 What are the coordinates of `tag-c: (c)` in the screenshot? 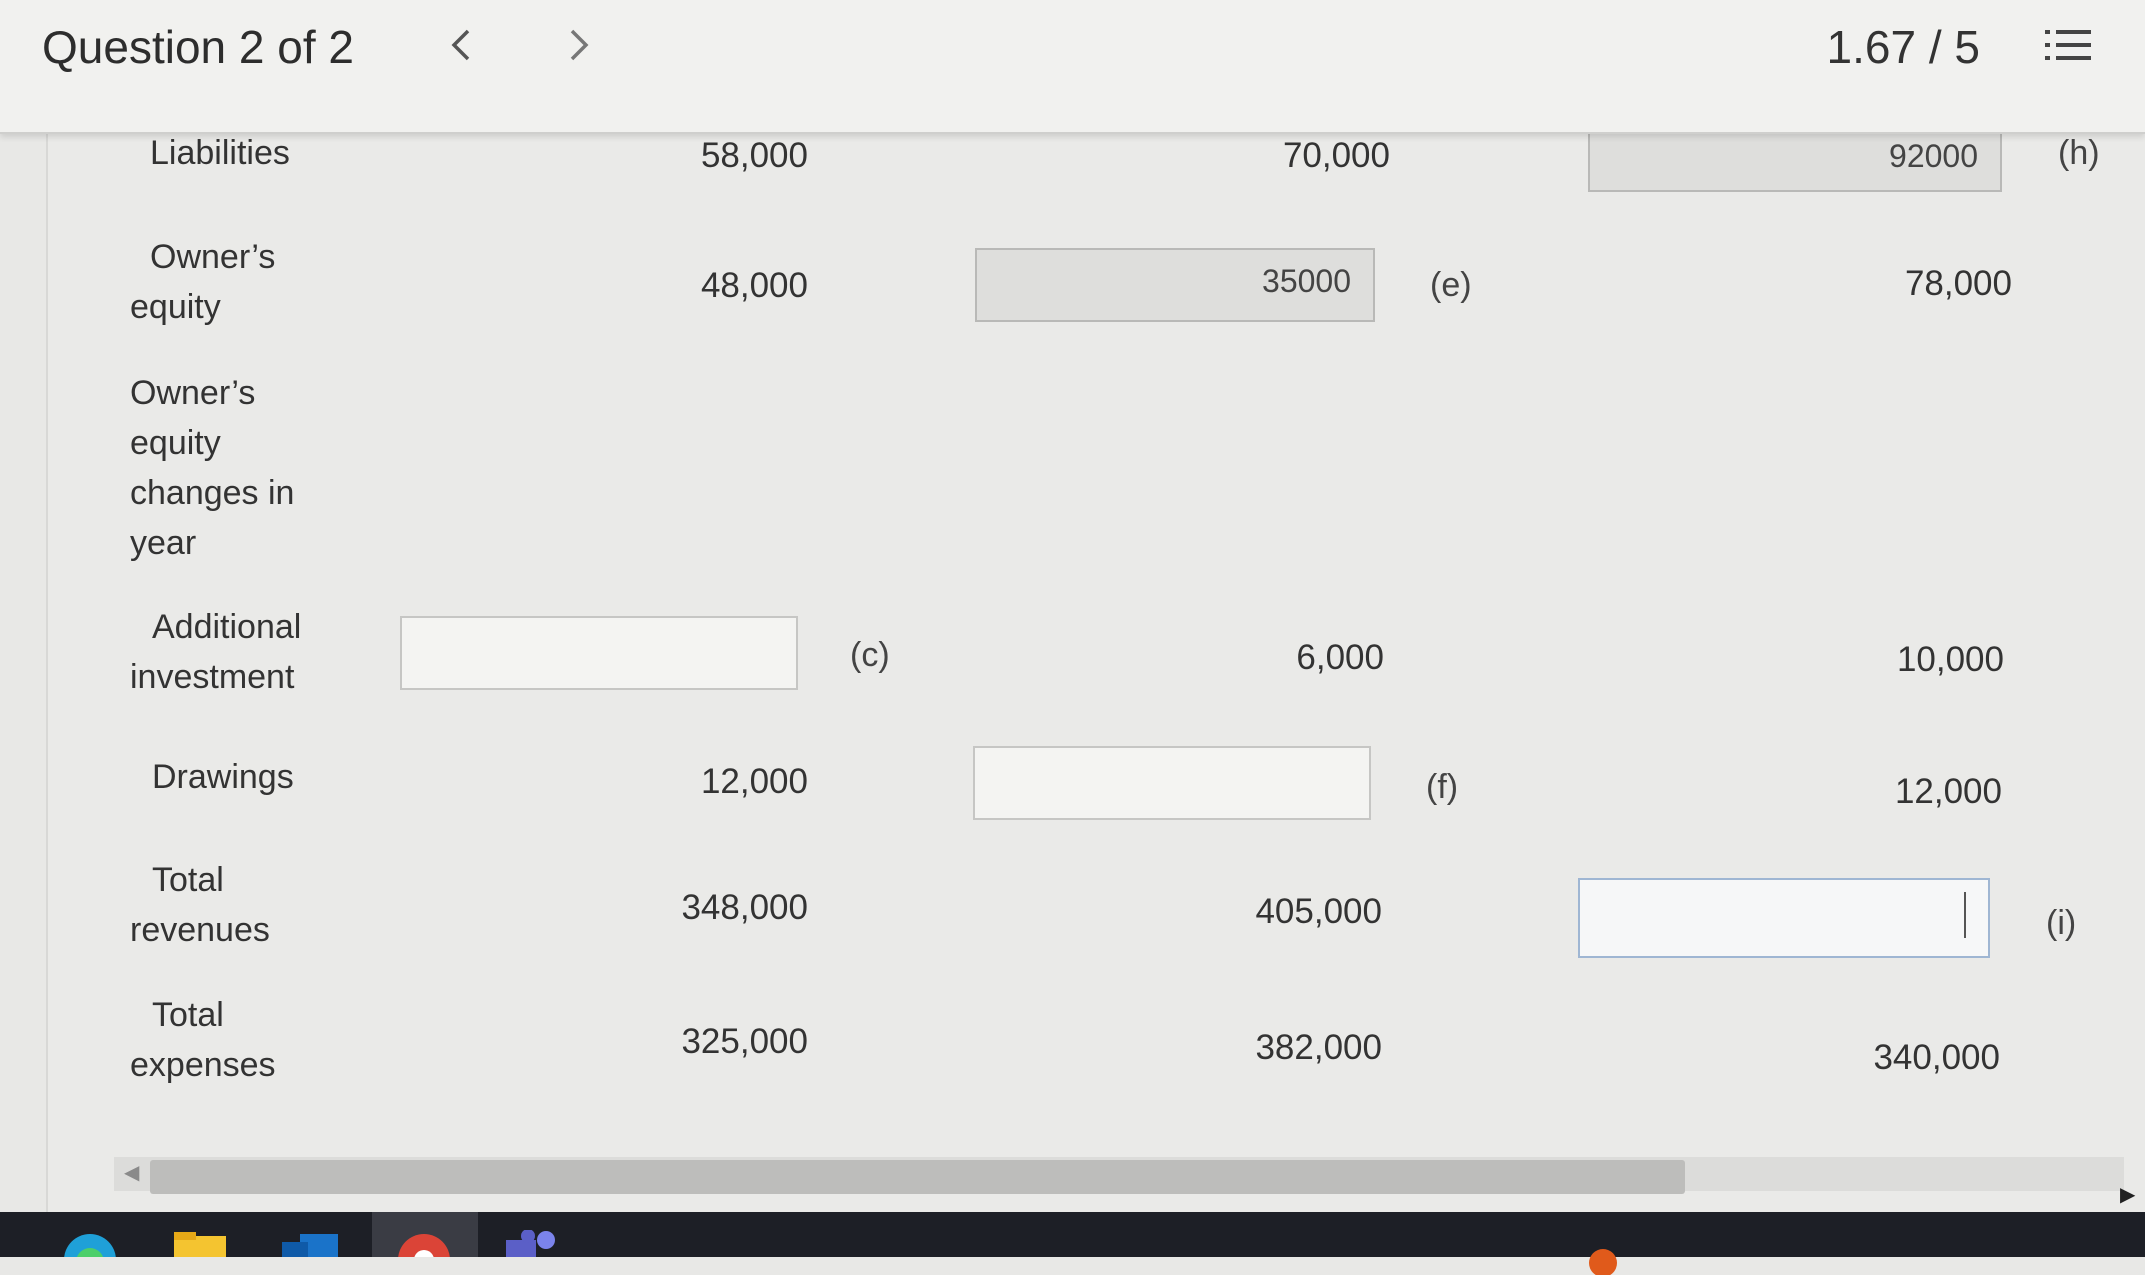 It's located at (870, 655).